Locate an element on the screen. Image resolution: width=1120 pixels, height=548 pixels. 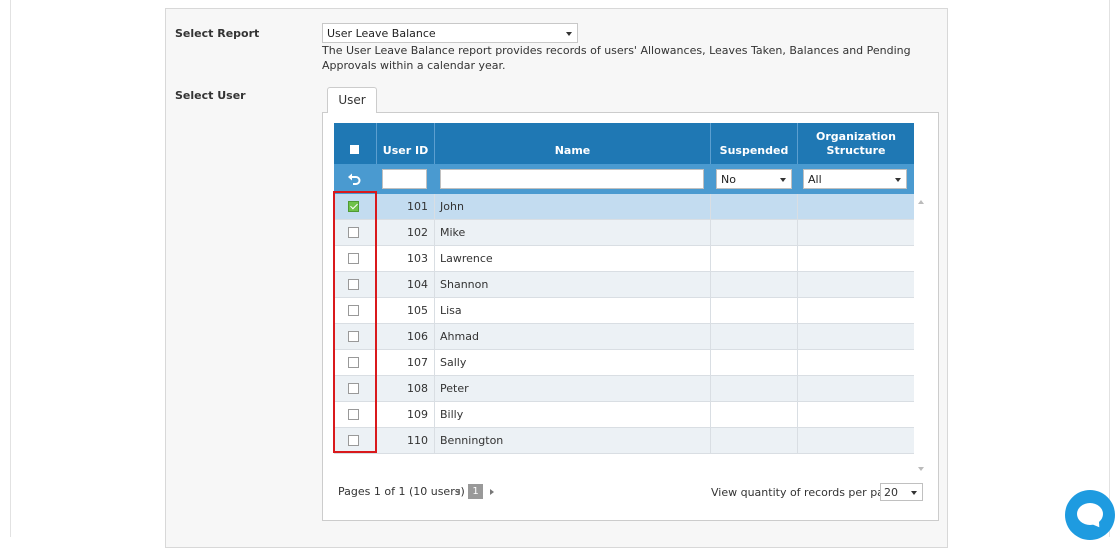
table-row: 103 Lawrence is located at coordinates (624, 259).